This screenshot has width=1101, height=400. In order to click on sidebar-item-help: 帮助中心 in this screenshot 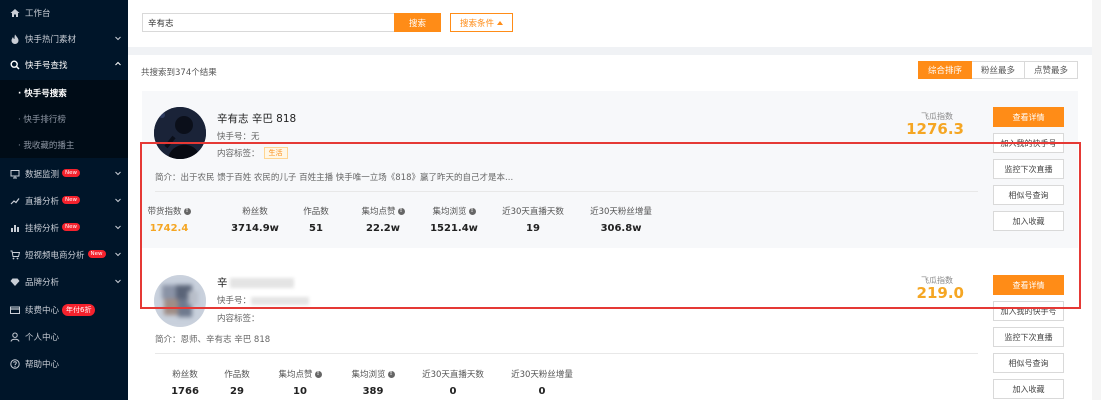, I will do `click(64, 364)`.